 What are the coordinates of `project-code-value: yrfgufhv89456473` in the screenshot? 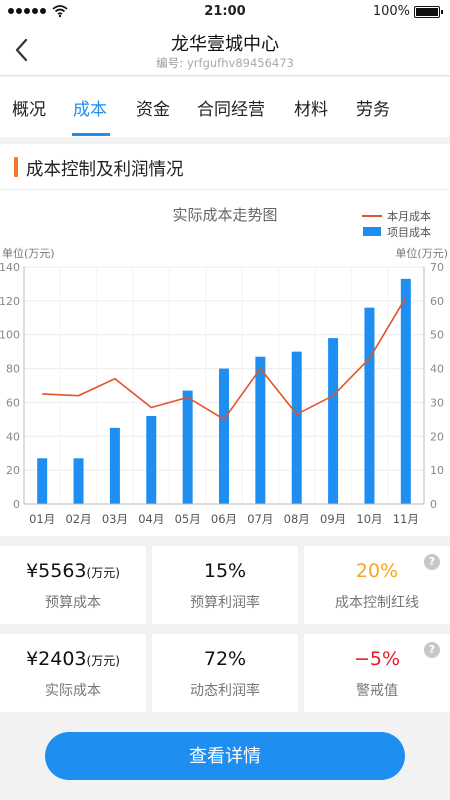 It's located at (240, 63).